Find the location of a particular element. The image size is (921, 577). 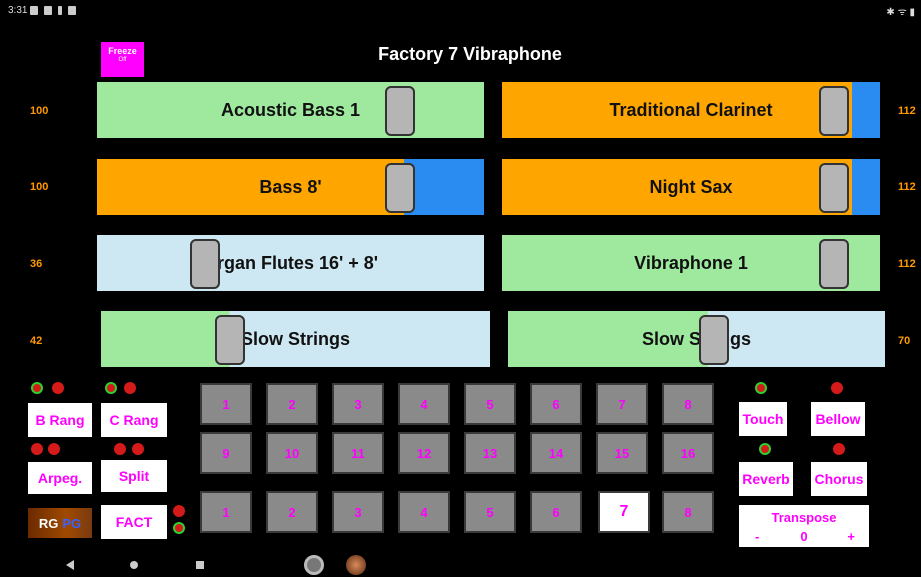

pad-button: 11 is located at coordinates (358, 453).